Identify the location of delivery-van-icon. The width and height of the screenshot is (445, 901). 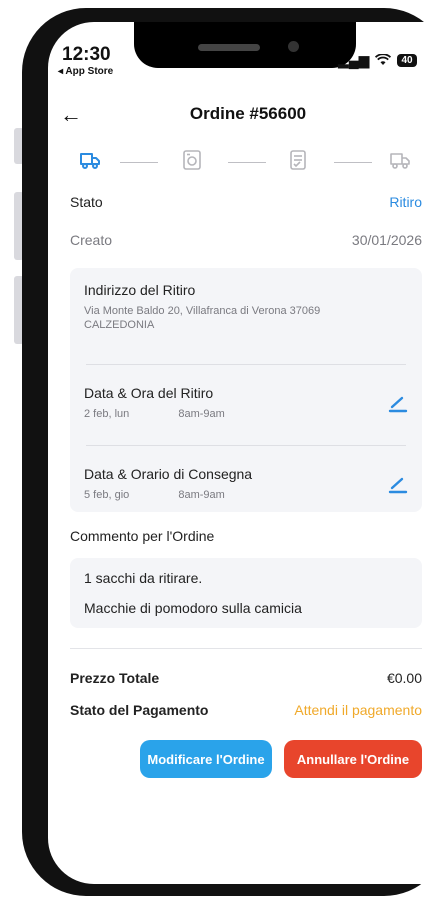
(90, 162).